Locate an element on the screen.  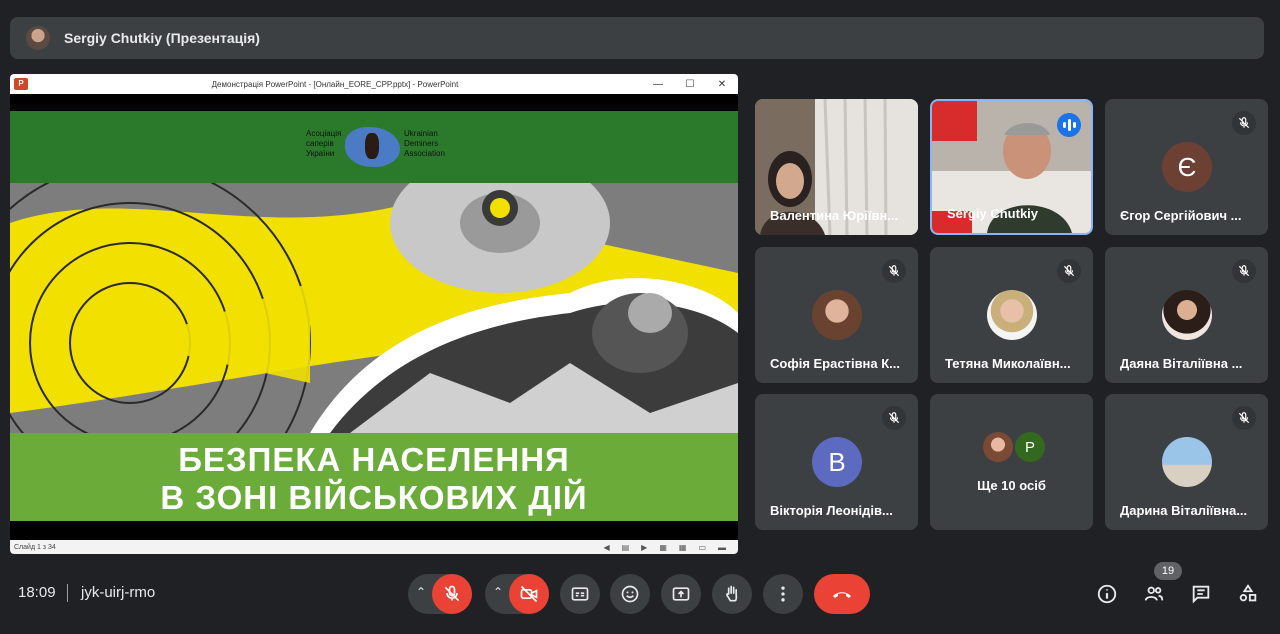
ppt-status-bar: Слайд 1 з 34 ◀ ▤ ▶ ▦ ▦ ▭ ▬ is located at coordinates (374, 547).